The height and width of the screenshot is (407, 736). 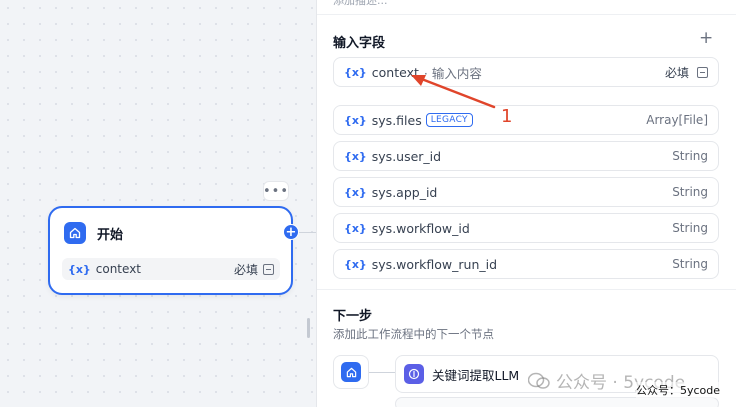 I want to click on wechat-icon, so click(x=538, y=381).